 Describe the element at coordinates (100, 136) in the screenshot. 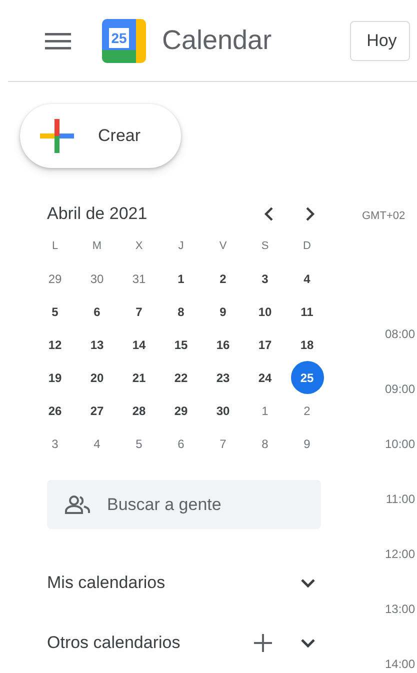

I see `create-button: Crear` at that location.